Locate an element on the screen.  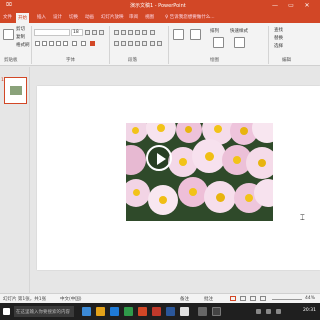
file-explorer-icon is located at coordinates (100, 311).